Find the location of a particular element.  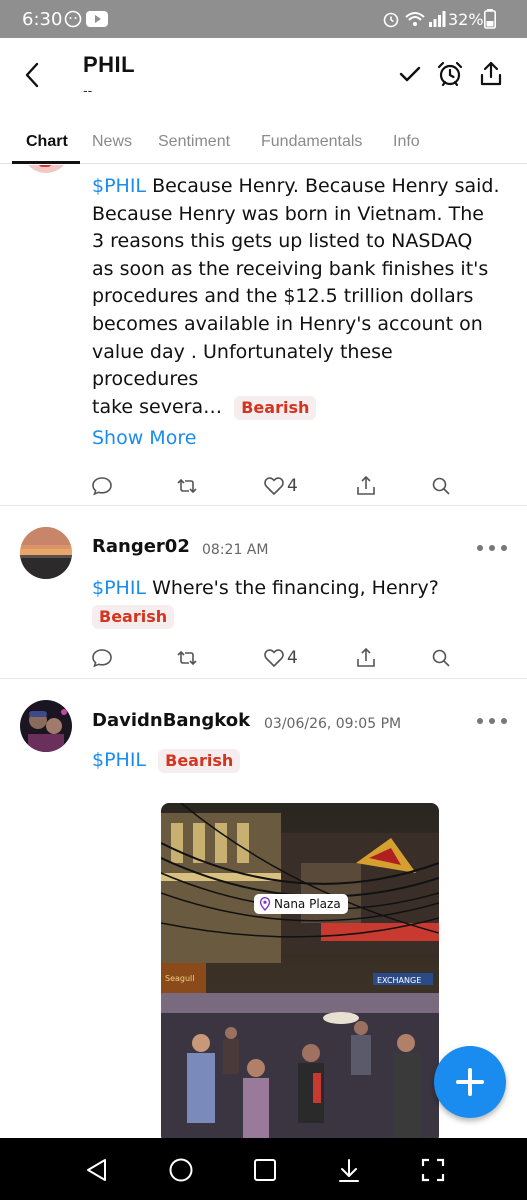

tab-fundamentals: Fundamentals is located at coordinates (311, 142).